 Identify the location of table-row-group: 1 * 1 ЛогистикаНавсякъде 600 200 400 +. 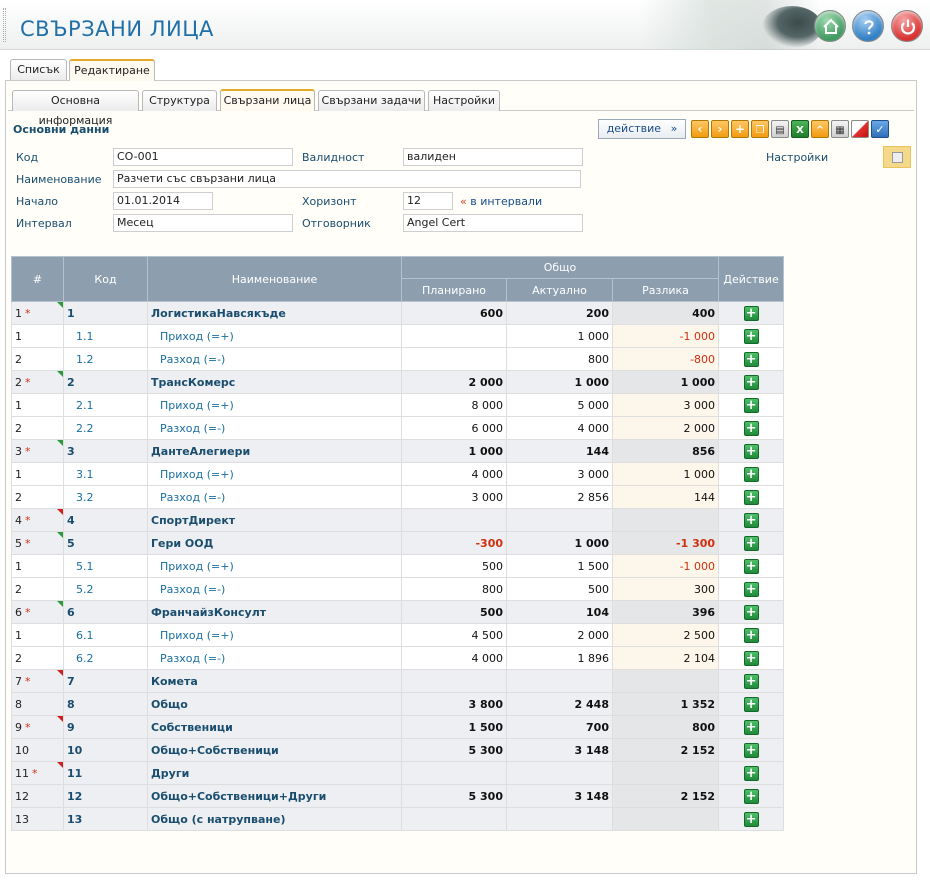
(398, 313).